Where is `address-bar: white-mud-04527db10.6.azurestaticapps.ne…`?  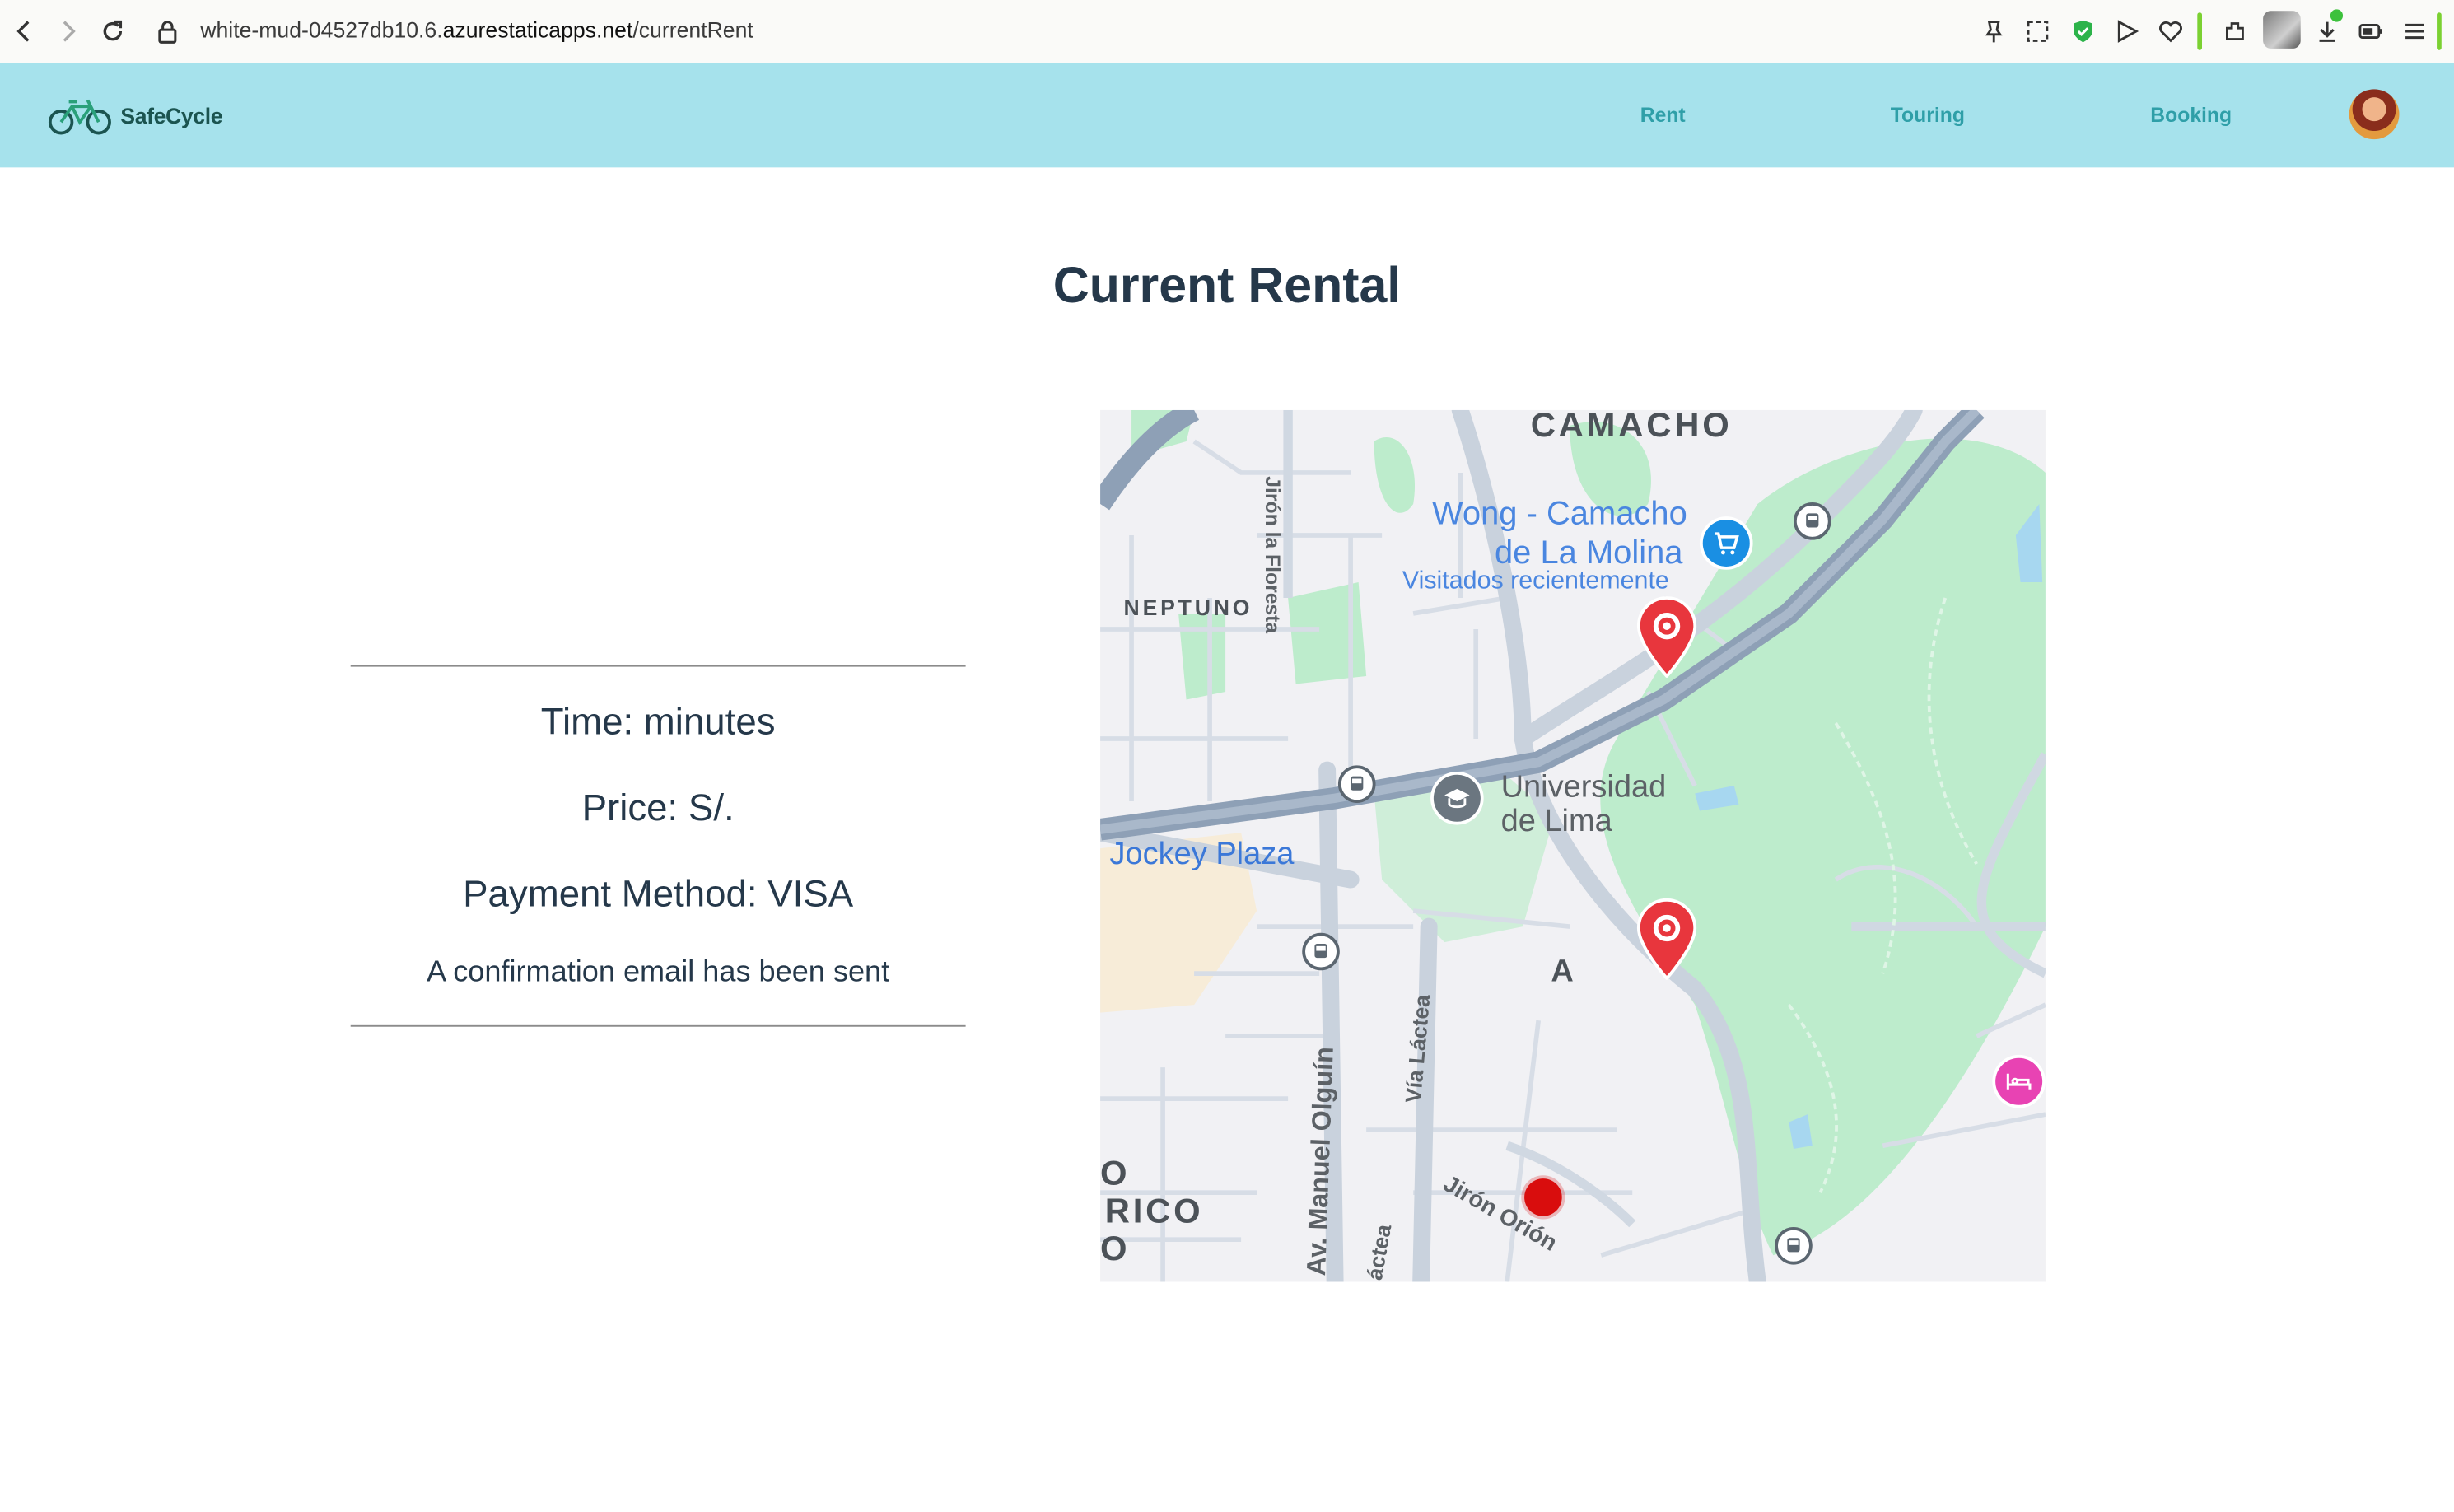 address-bar: white-mud-04527db10.6.azurestaticapps.ne… is located at coordinates (476, 29).